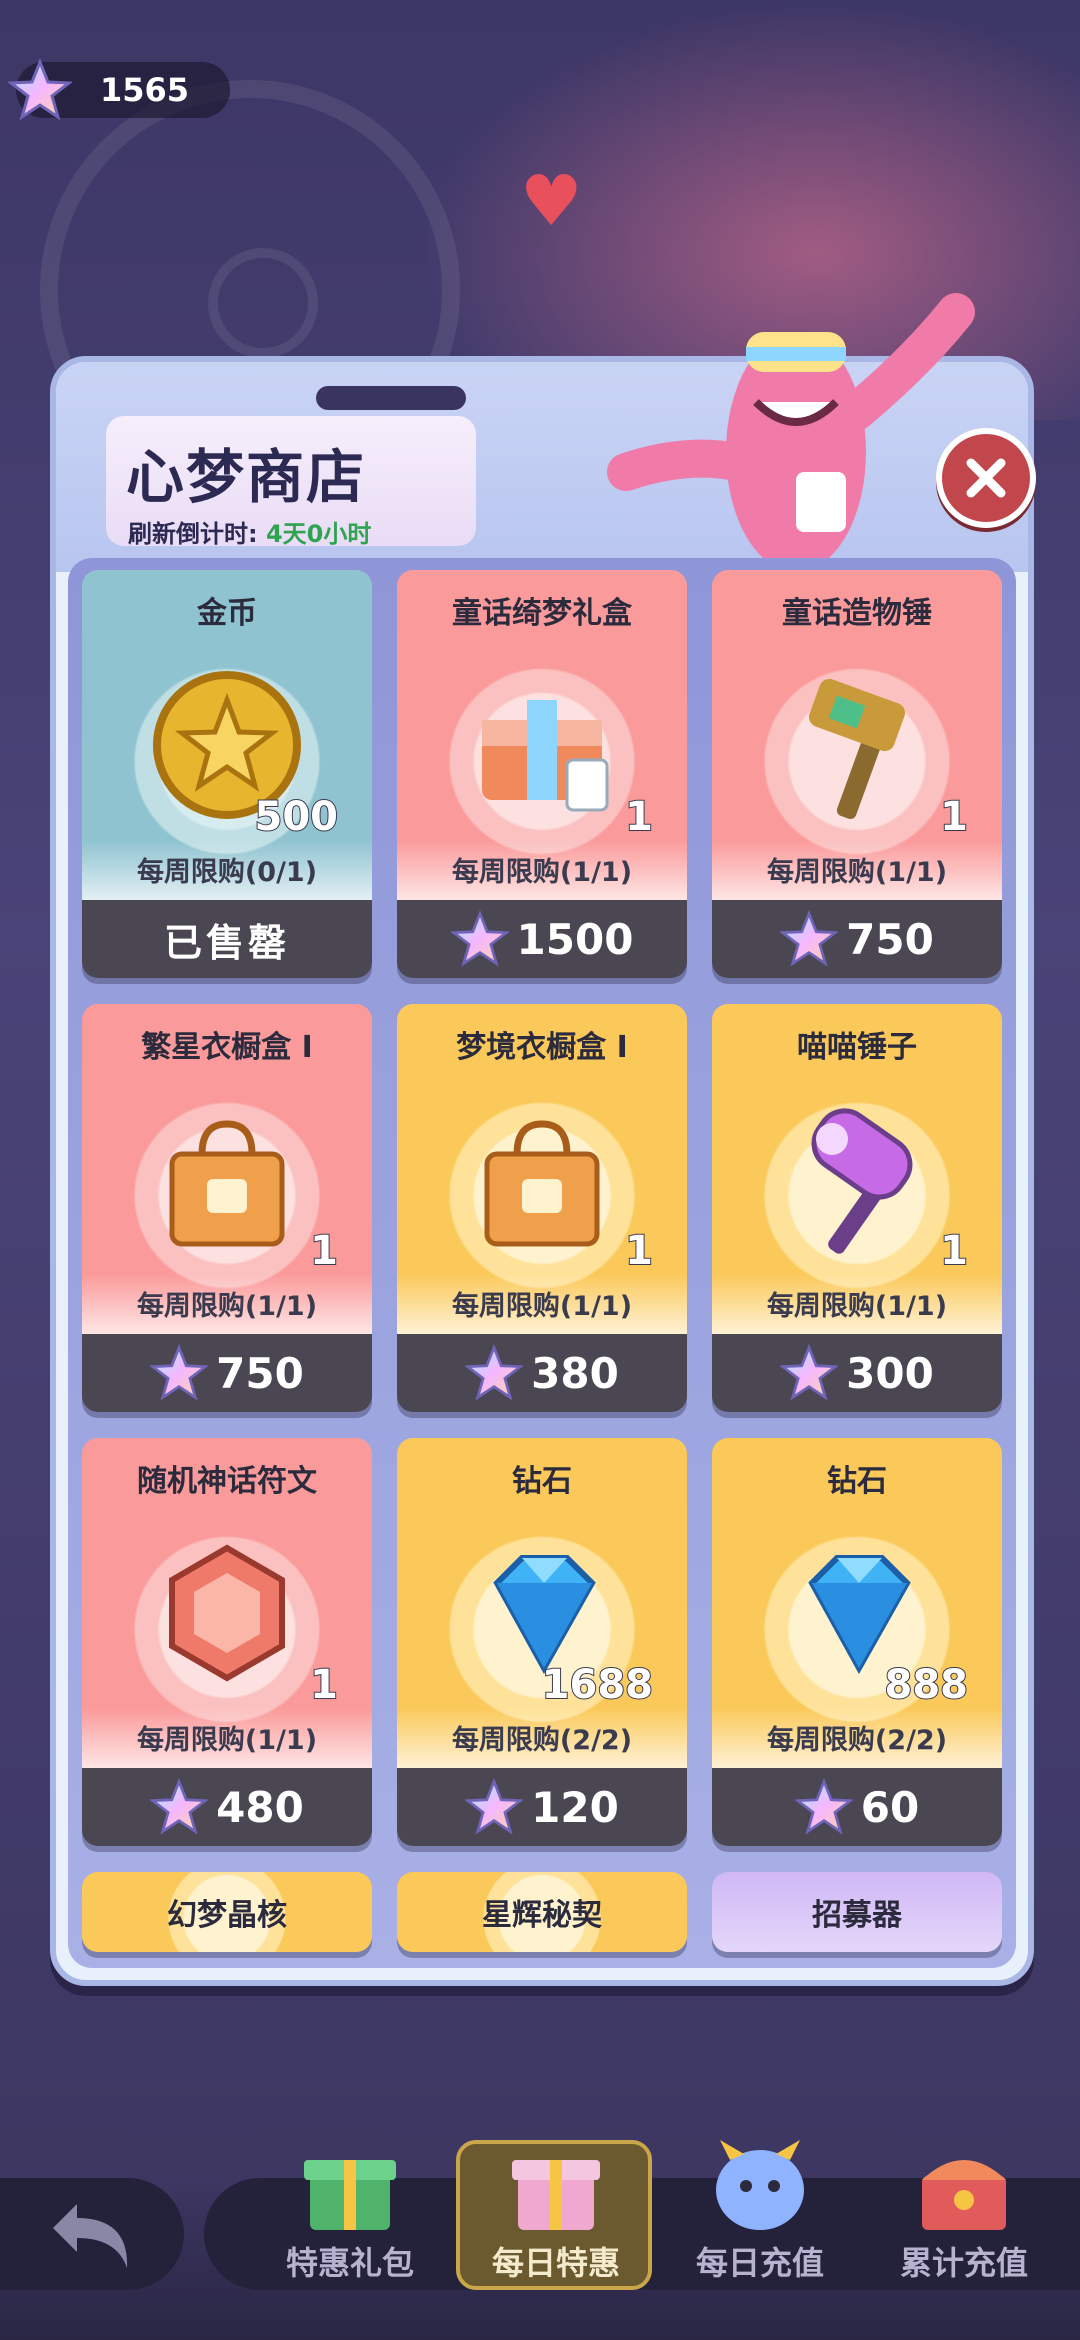 Image resolution: width=1080 pixels, height=2340 pixels. Describe the element at coordinates (542, 1642) in the screenshot. I see `shop-item-card: 钻石 1688 每周限购(2/2) 120` at that location.